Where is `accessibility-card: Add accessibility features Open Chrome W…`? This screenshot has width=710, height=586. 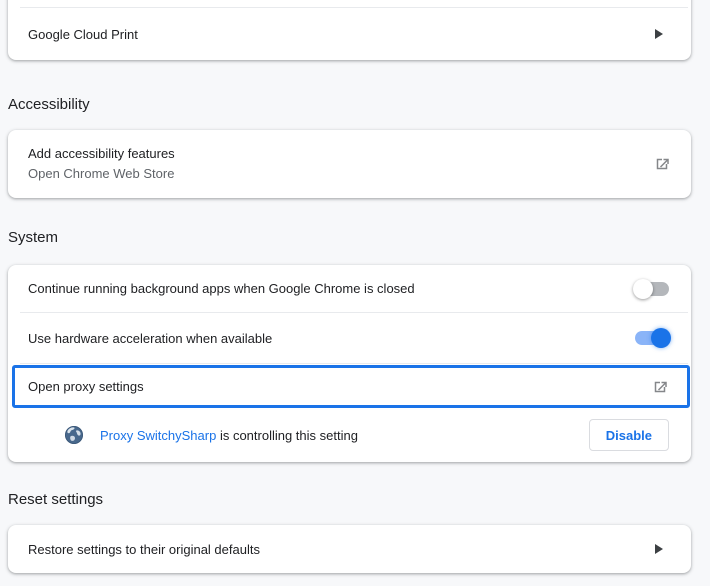
accessibility-card: Add accessibility features Open Chrome W… is located at coordinates (349, 164).